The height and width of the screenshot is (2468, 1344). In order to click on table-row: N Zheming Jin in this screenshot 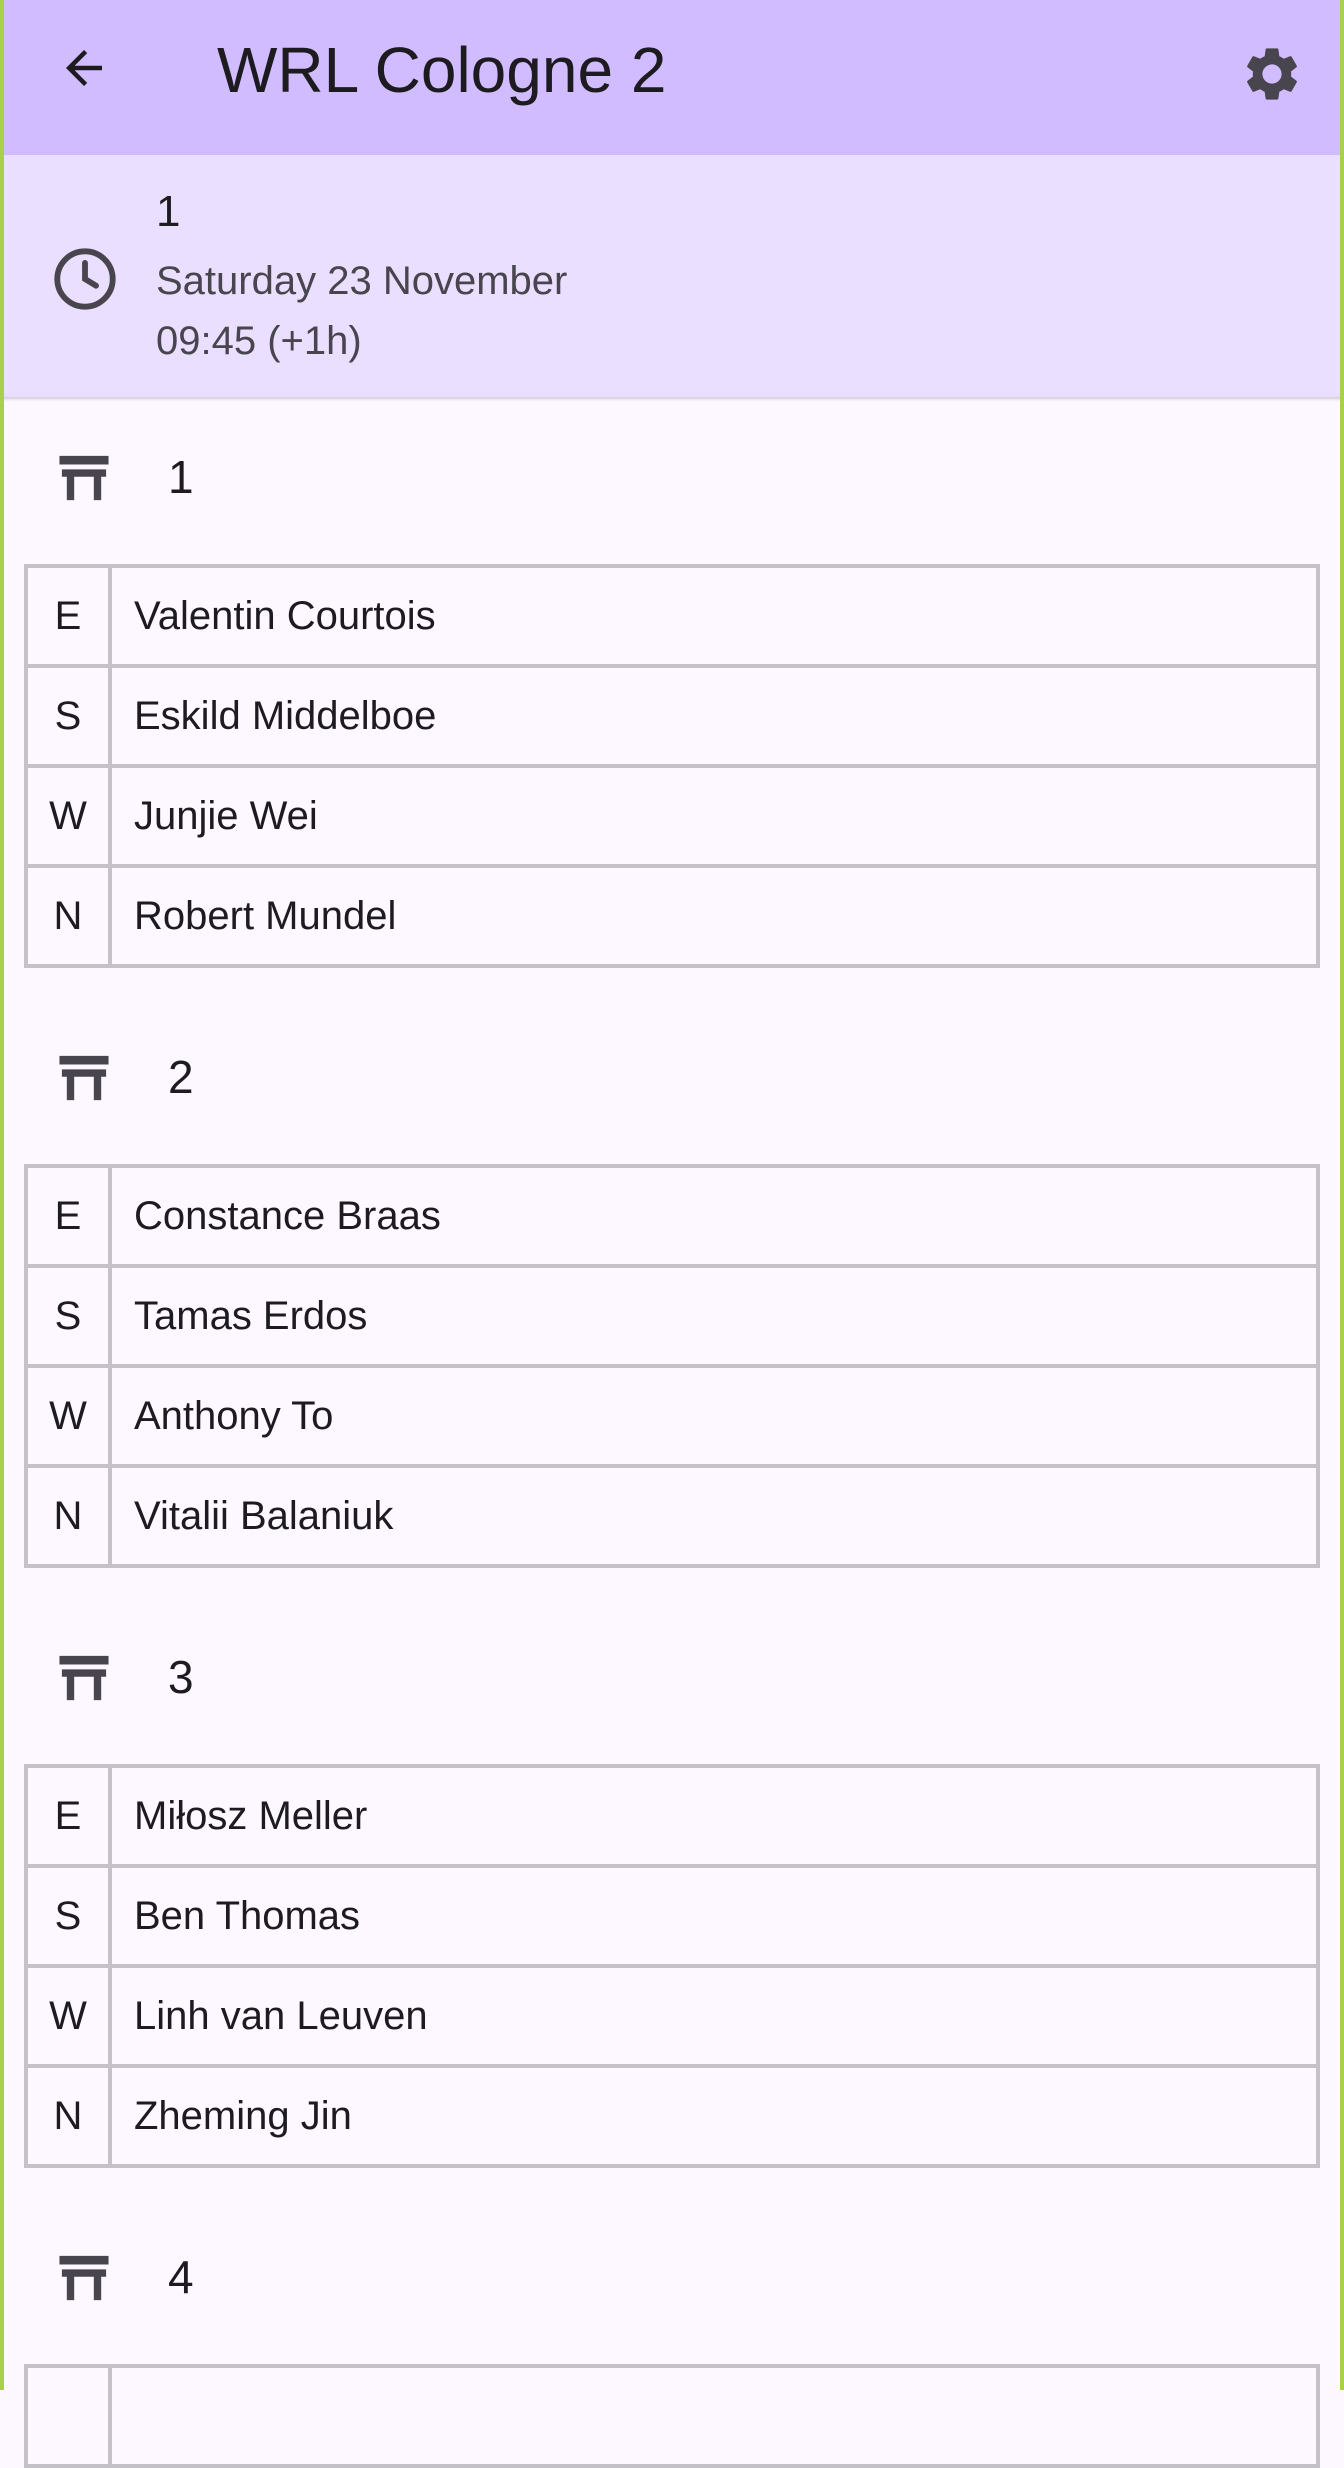, I will do `click(672, 2116)`.